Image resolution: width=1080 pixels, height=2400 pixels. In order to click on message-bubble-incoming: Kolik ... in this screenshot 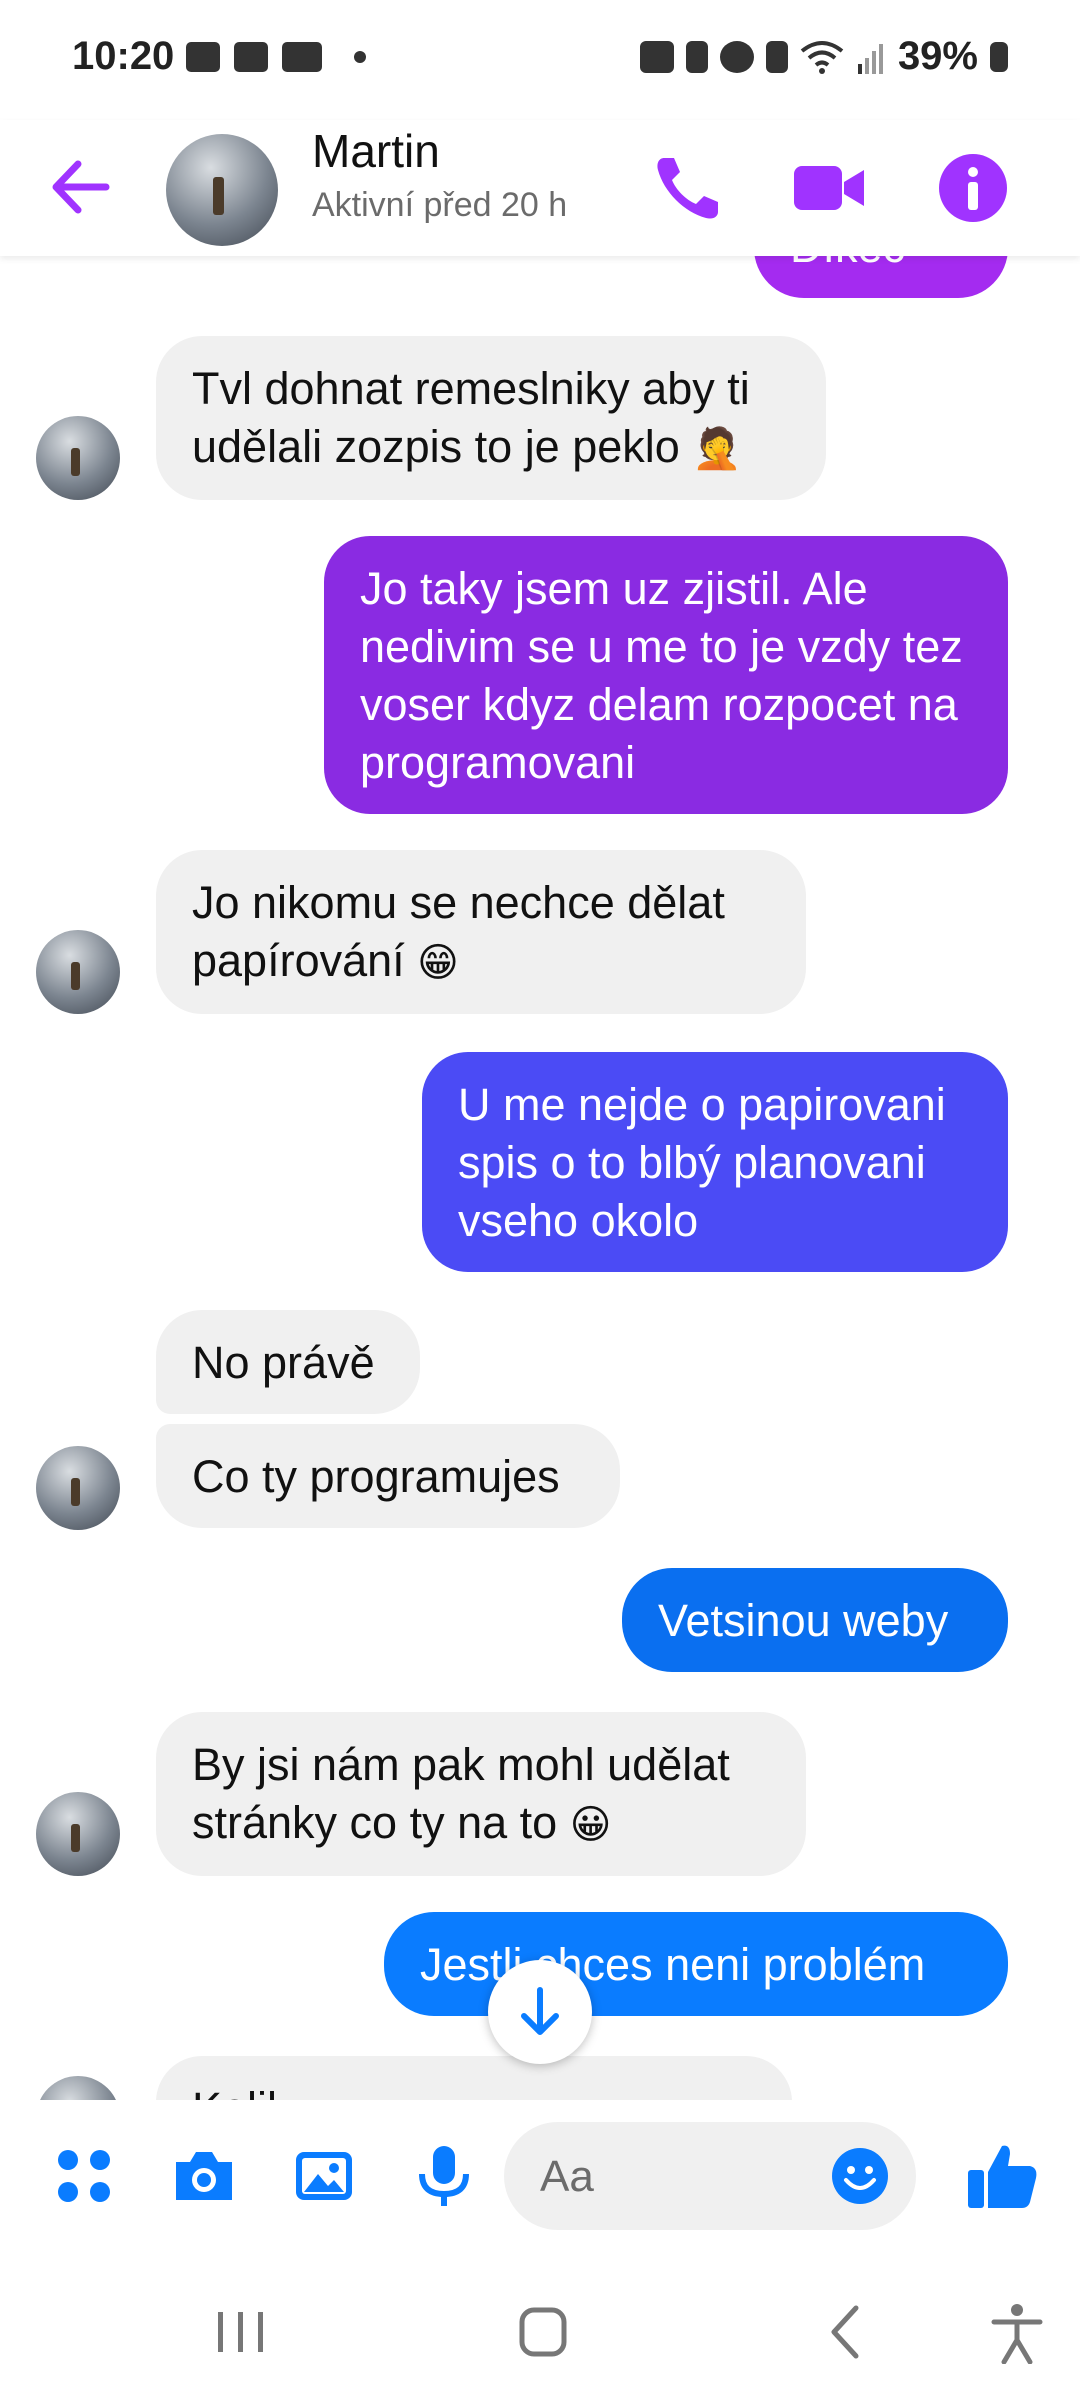, I will do `click(474, 2078)`.